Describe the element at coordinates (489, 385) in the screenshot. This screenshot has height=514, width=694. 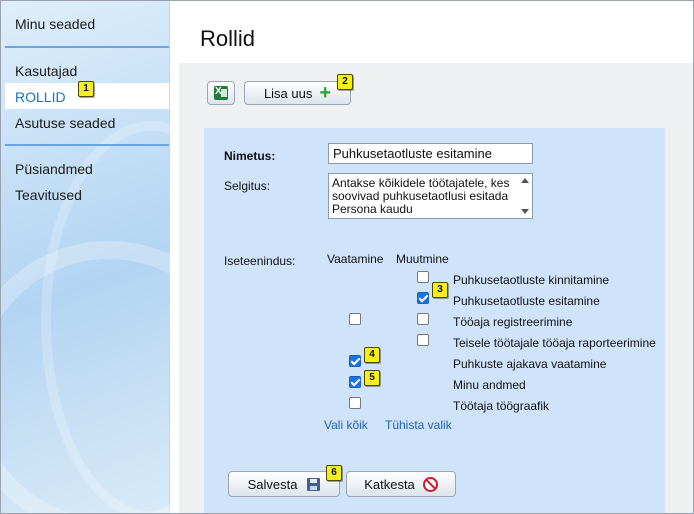
I see `permission-label: Minu andmed` at that location.